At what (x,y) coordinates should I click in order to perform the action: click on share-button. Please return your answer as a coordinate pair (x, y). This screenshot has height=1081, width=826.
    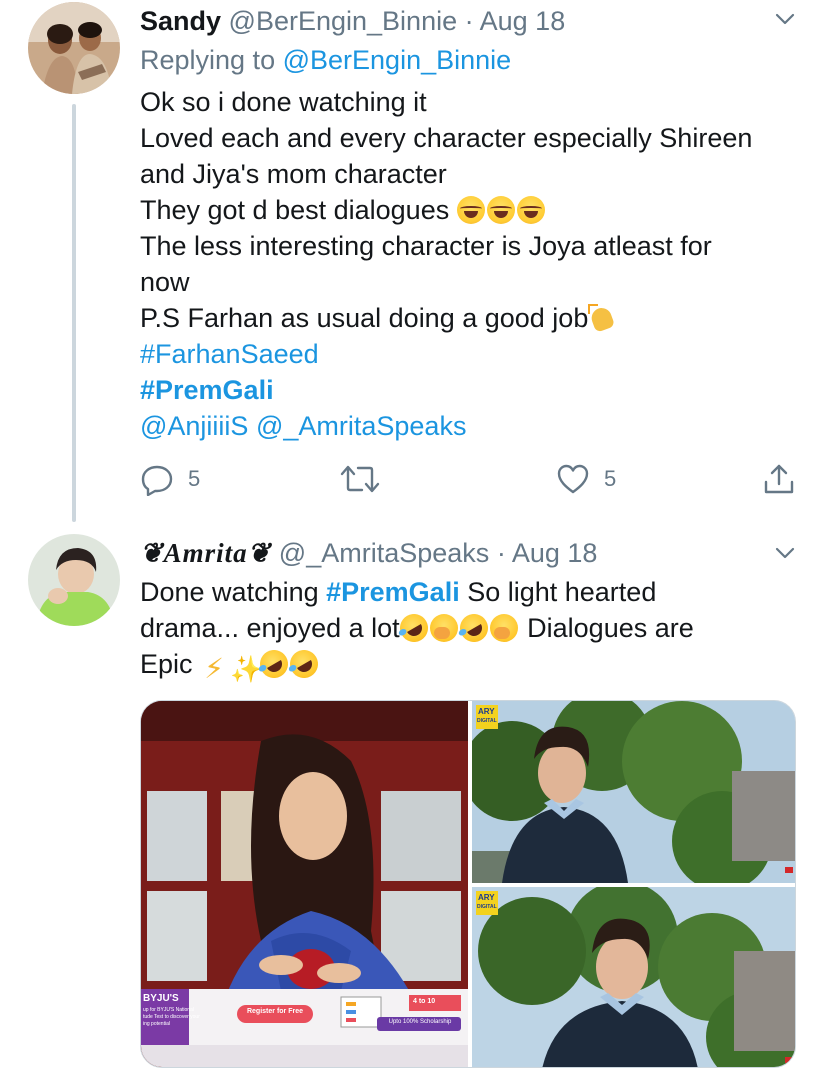
    Looking at the image, I should click on (779, 479).